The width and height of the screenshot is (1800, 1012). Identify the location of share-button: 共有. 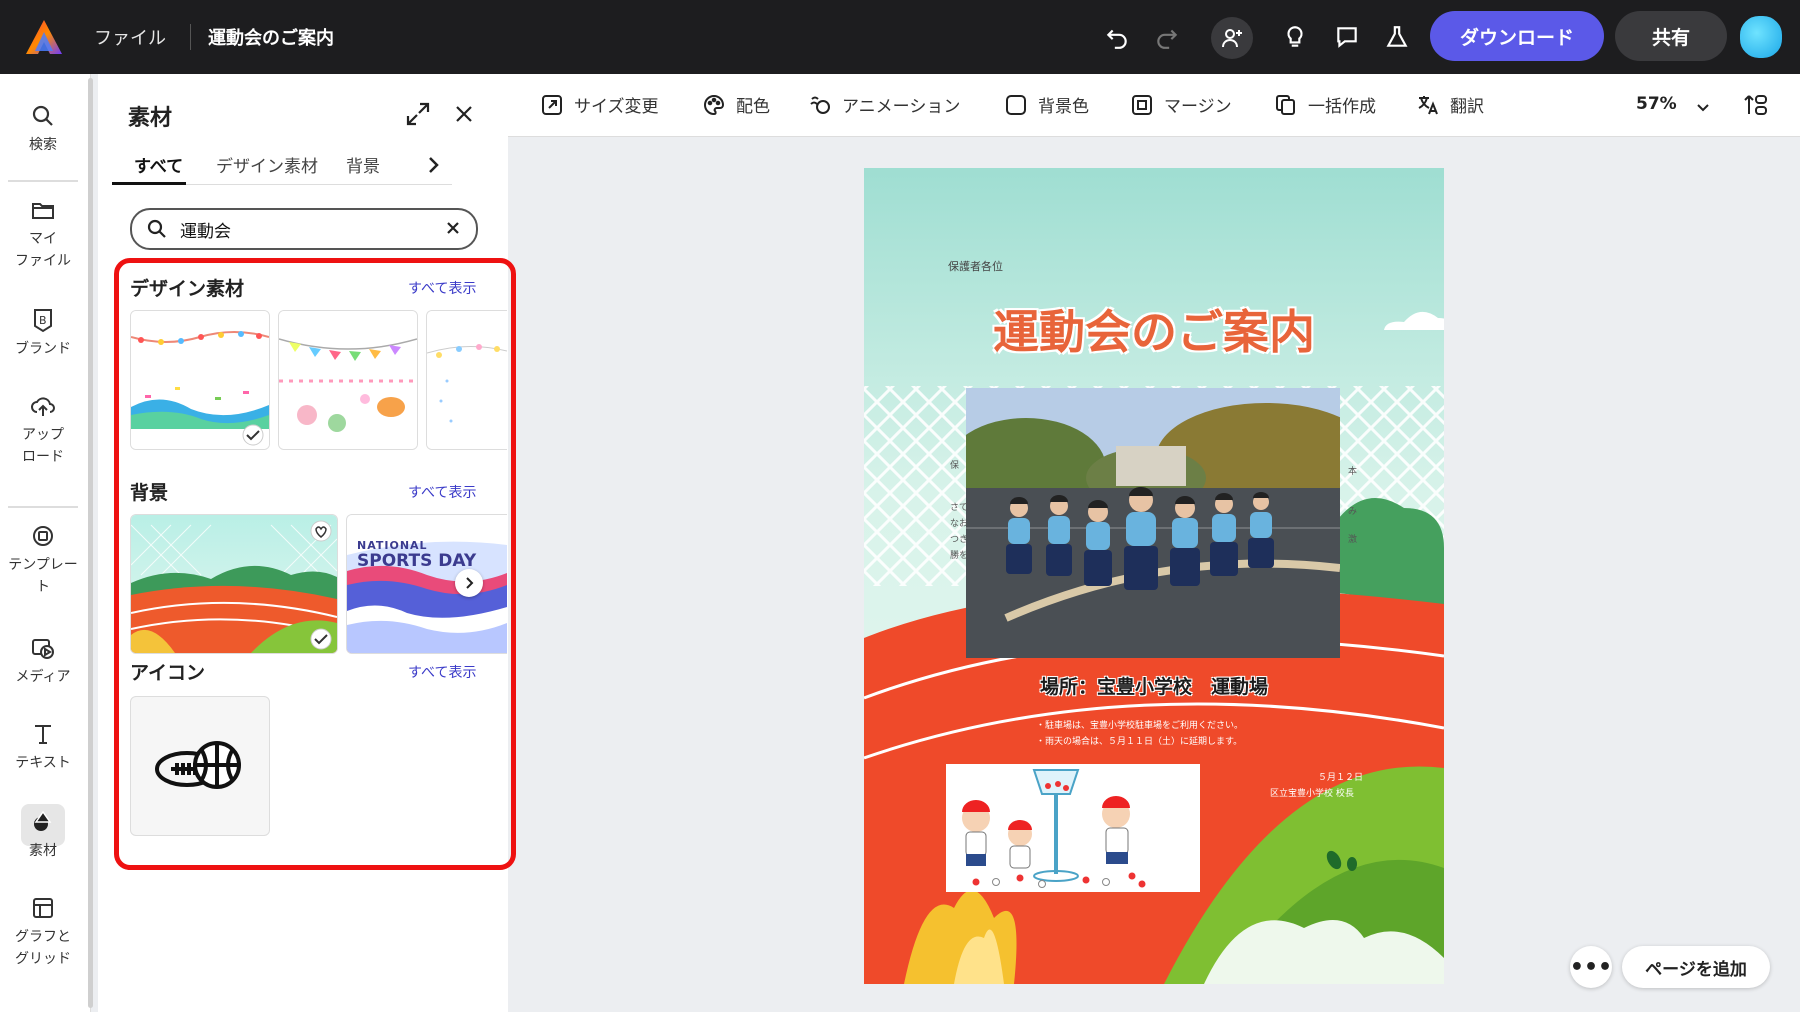
(1671, 36).